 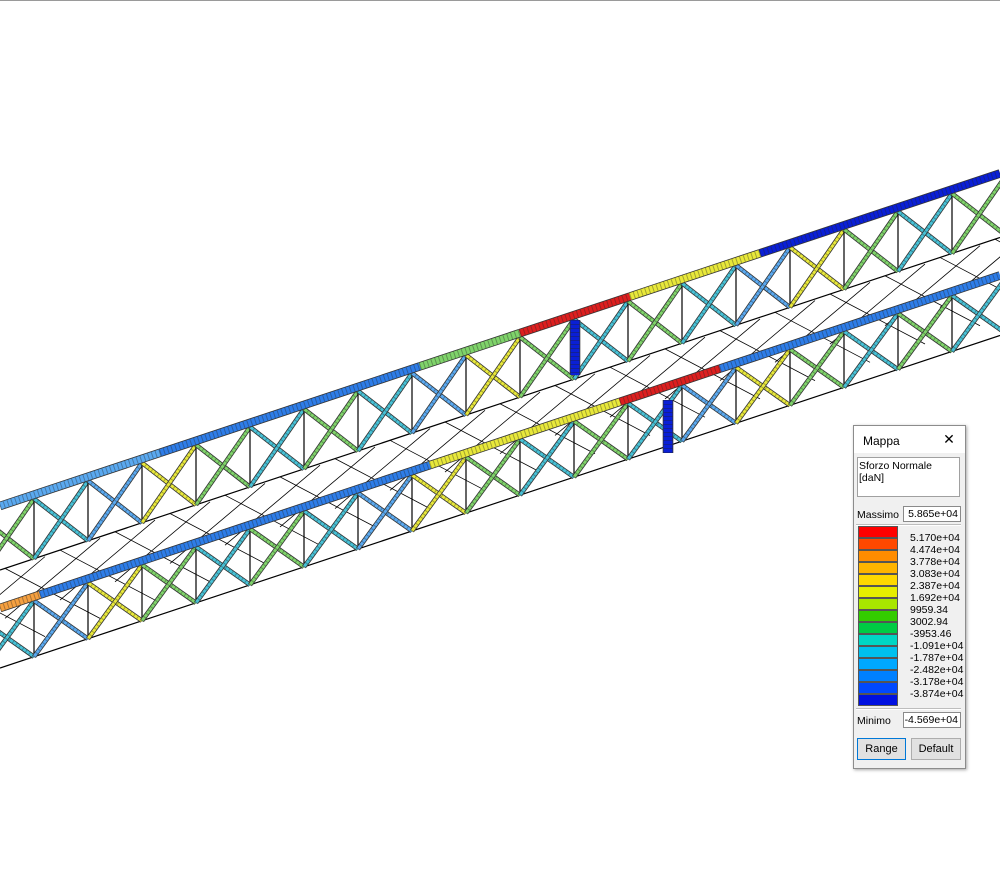 What do you see at coordinates (932, 720) in the screenshot?
I see `min-value-field: -4.569e+04` at bounding box center [932, 720].